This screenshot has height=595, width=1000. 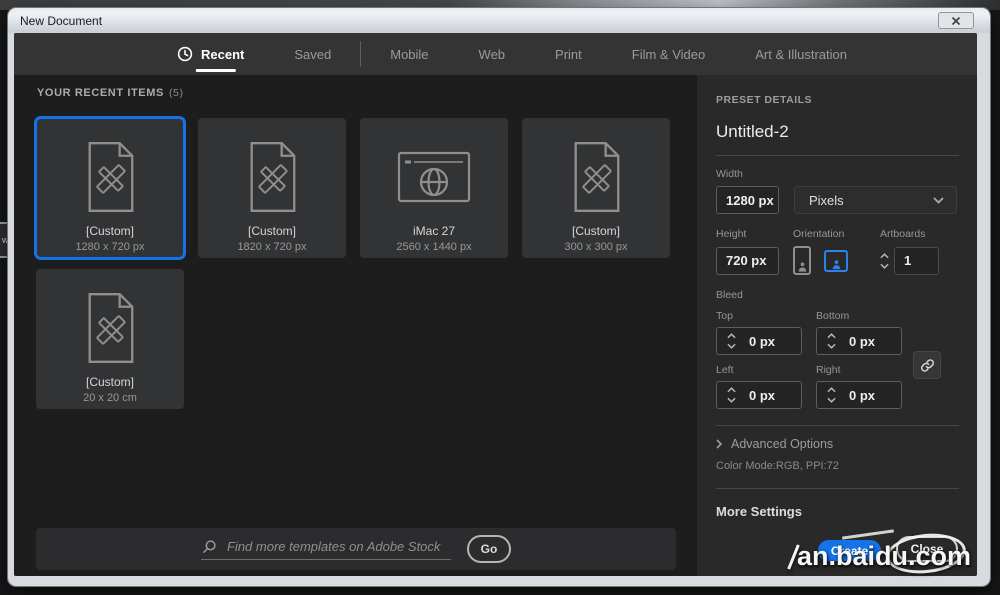 What do you see at coordinates (434, 247) in the screenshot?
I see `card-size: 2560 x 1440 px` at bounding box center [434, 247].